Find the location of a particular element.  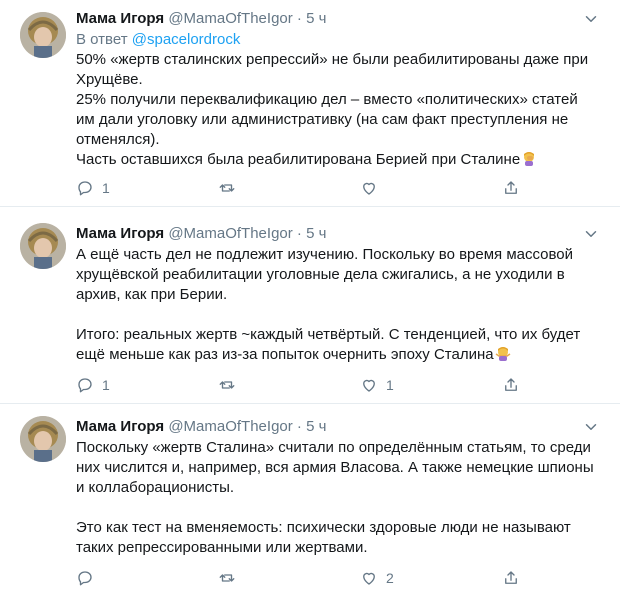

reply-button is located at coordinates (89, 578).